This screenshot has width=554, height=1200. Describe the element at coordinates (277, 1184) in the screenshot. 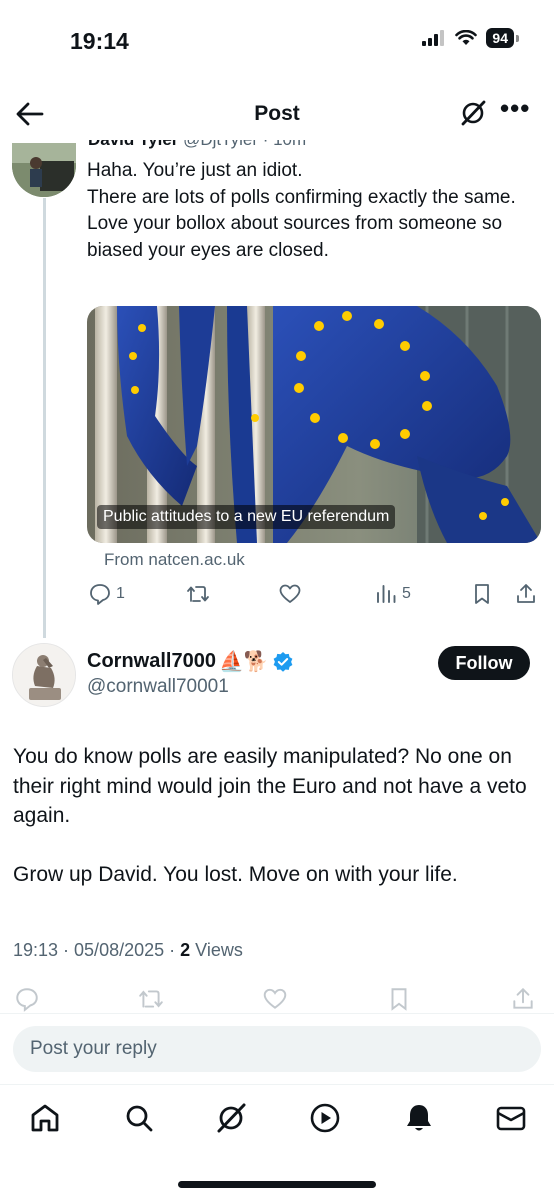

I see `home-indicator` at that location.